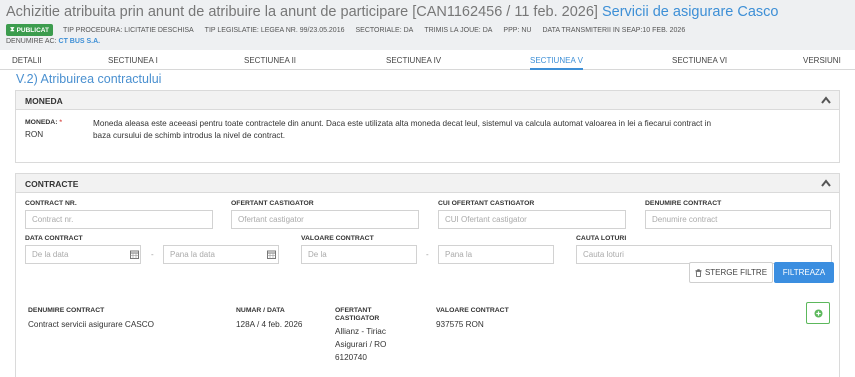  What do you see at coordinates (221, 254) in the screenshot?
I see `data-to-input` at bounding box center [221, 254].